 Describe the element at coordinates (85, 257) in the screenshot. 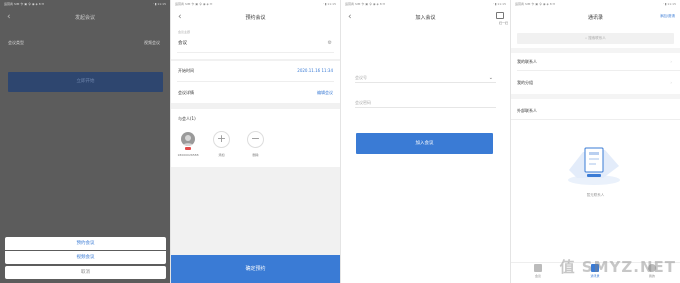

I see `sheet-option-video: 视频会议` at that location.